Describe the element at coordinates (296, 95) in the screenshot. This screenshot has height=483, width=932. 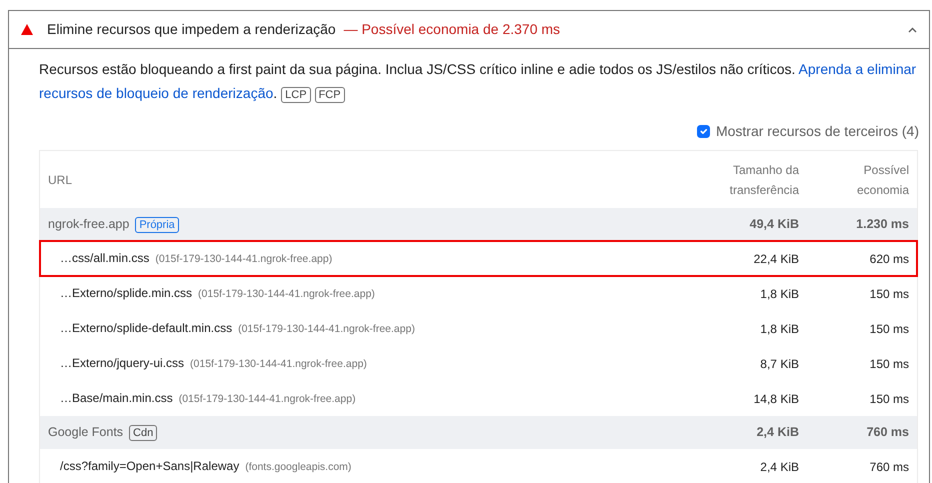
I see `metric-tag: LCP` at that location.